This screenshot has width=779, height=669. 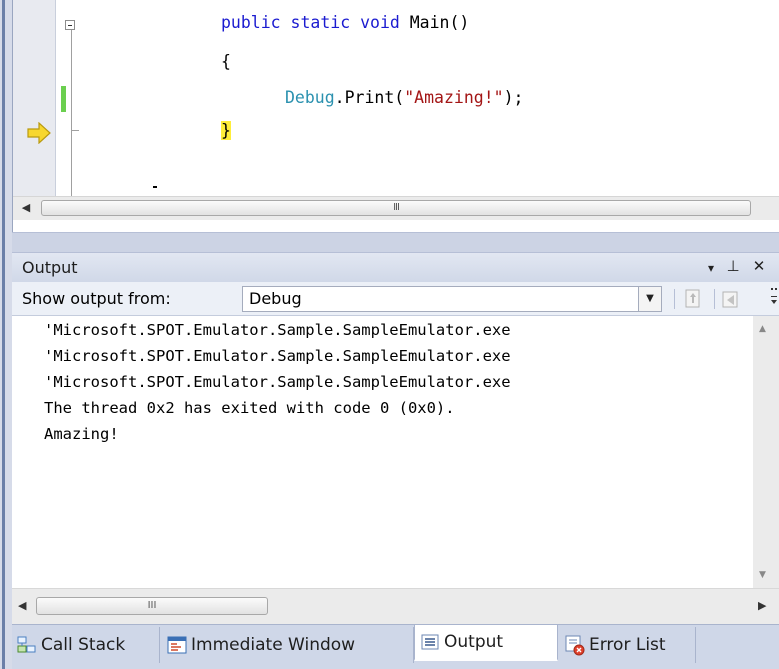 I want to click on string-literal-token: "Amazing!", so click(x=454, y=97).